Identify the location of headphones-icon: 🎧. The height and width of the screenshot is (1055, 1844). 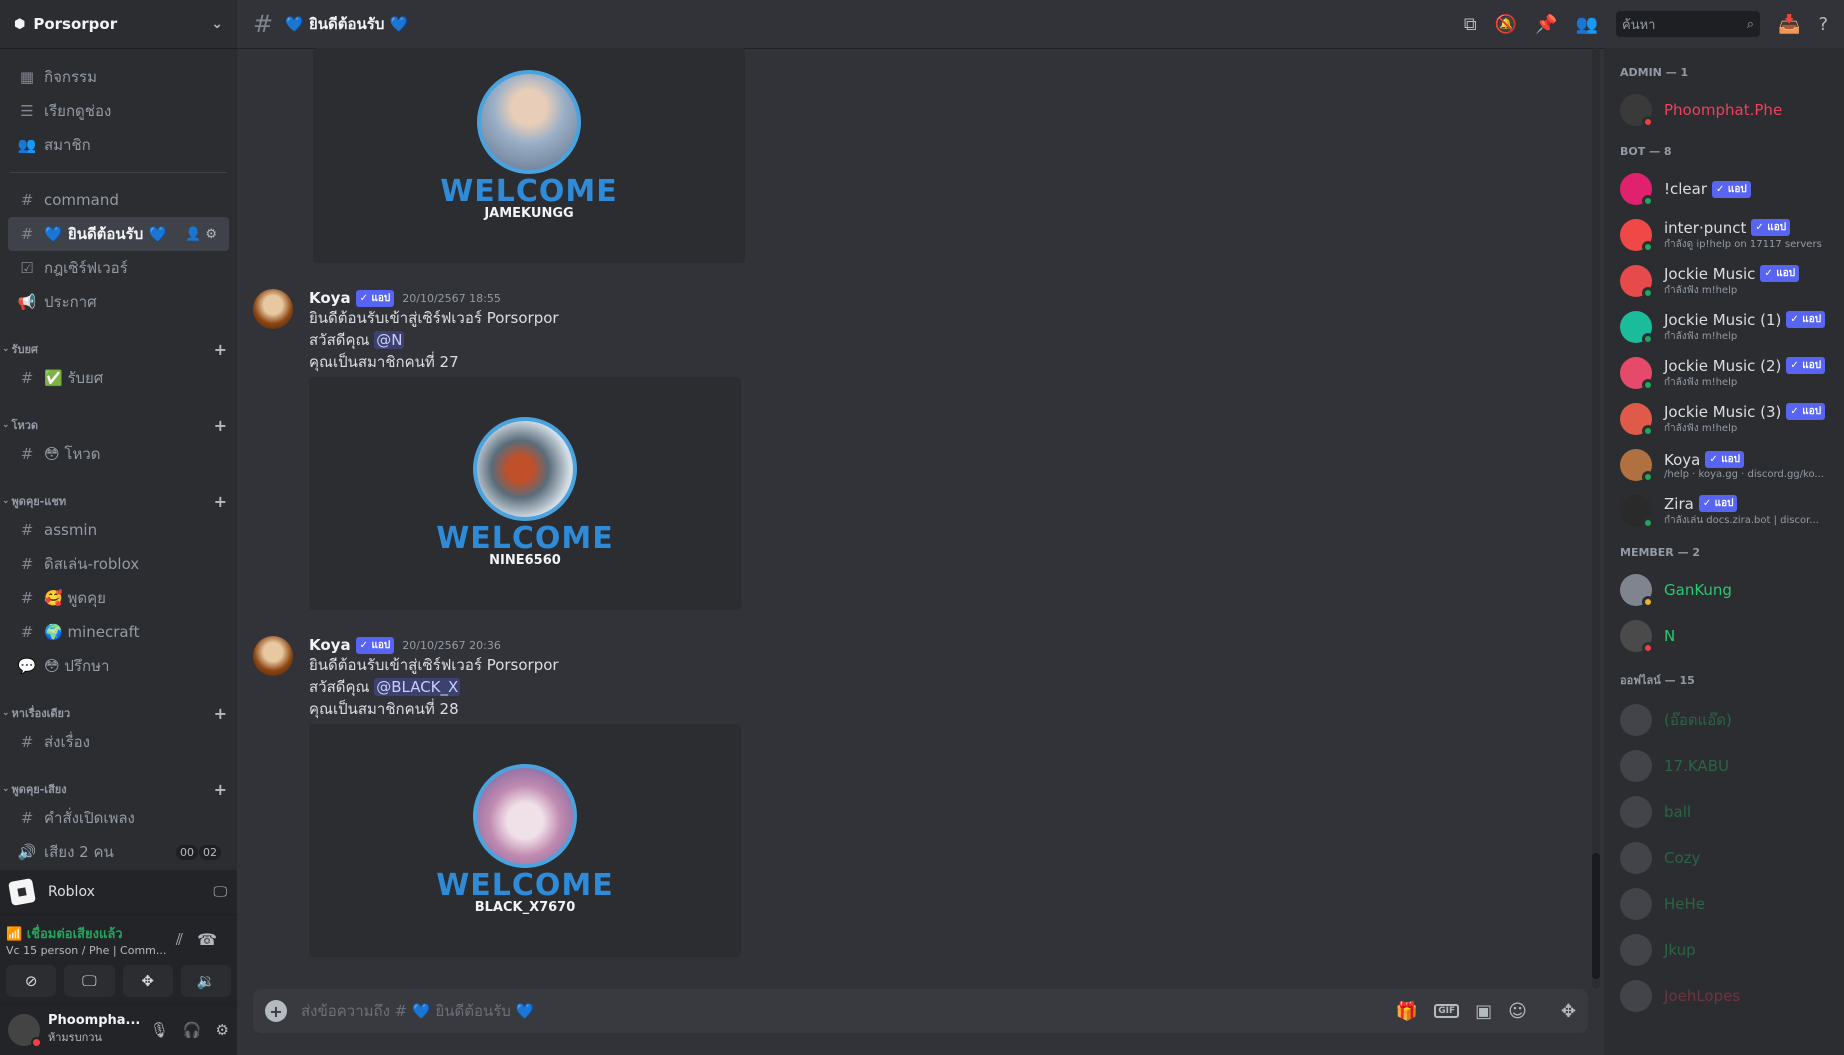
(192, 1030).